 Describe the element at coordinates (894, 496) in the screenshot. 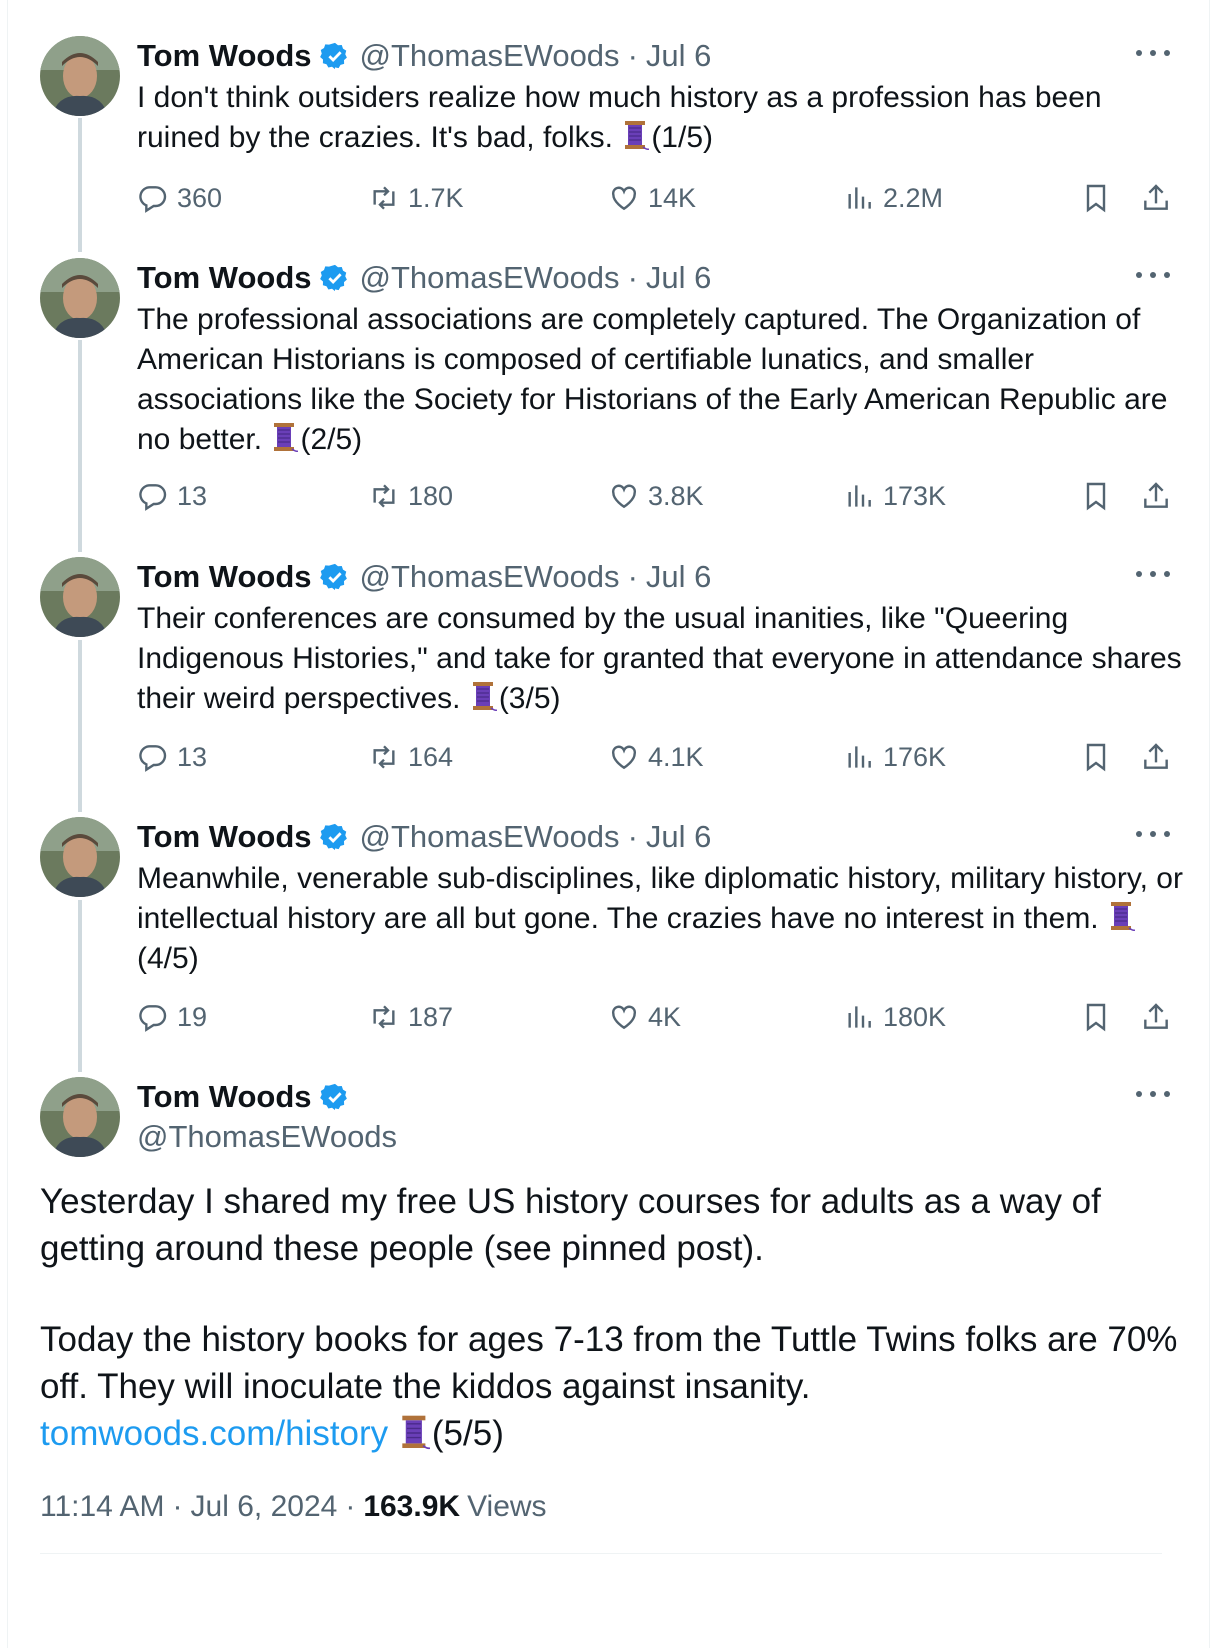

I see `views-button: 173K` at that location.